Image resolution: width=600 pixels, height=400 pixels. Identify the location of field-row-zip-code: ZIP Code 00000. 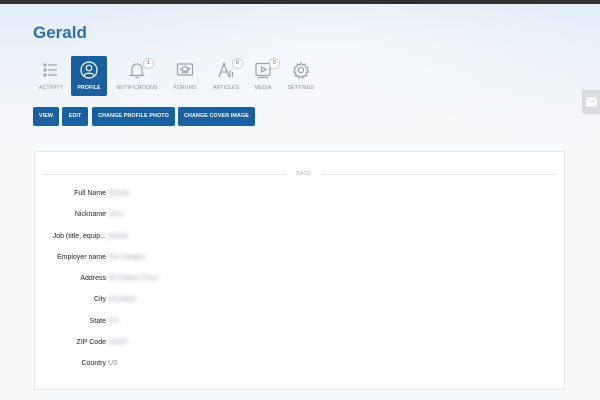
(300, 345).